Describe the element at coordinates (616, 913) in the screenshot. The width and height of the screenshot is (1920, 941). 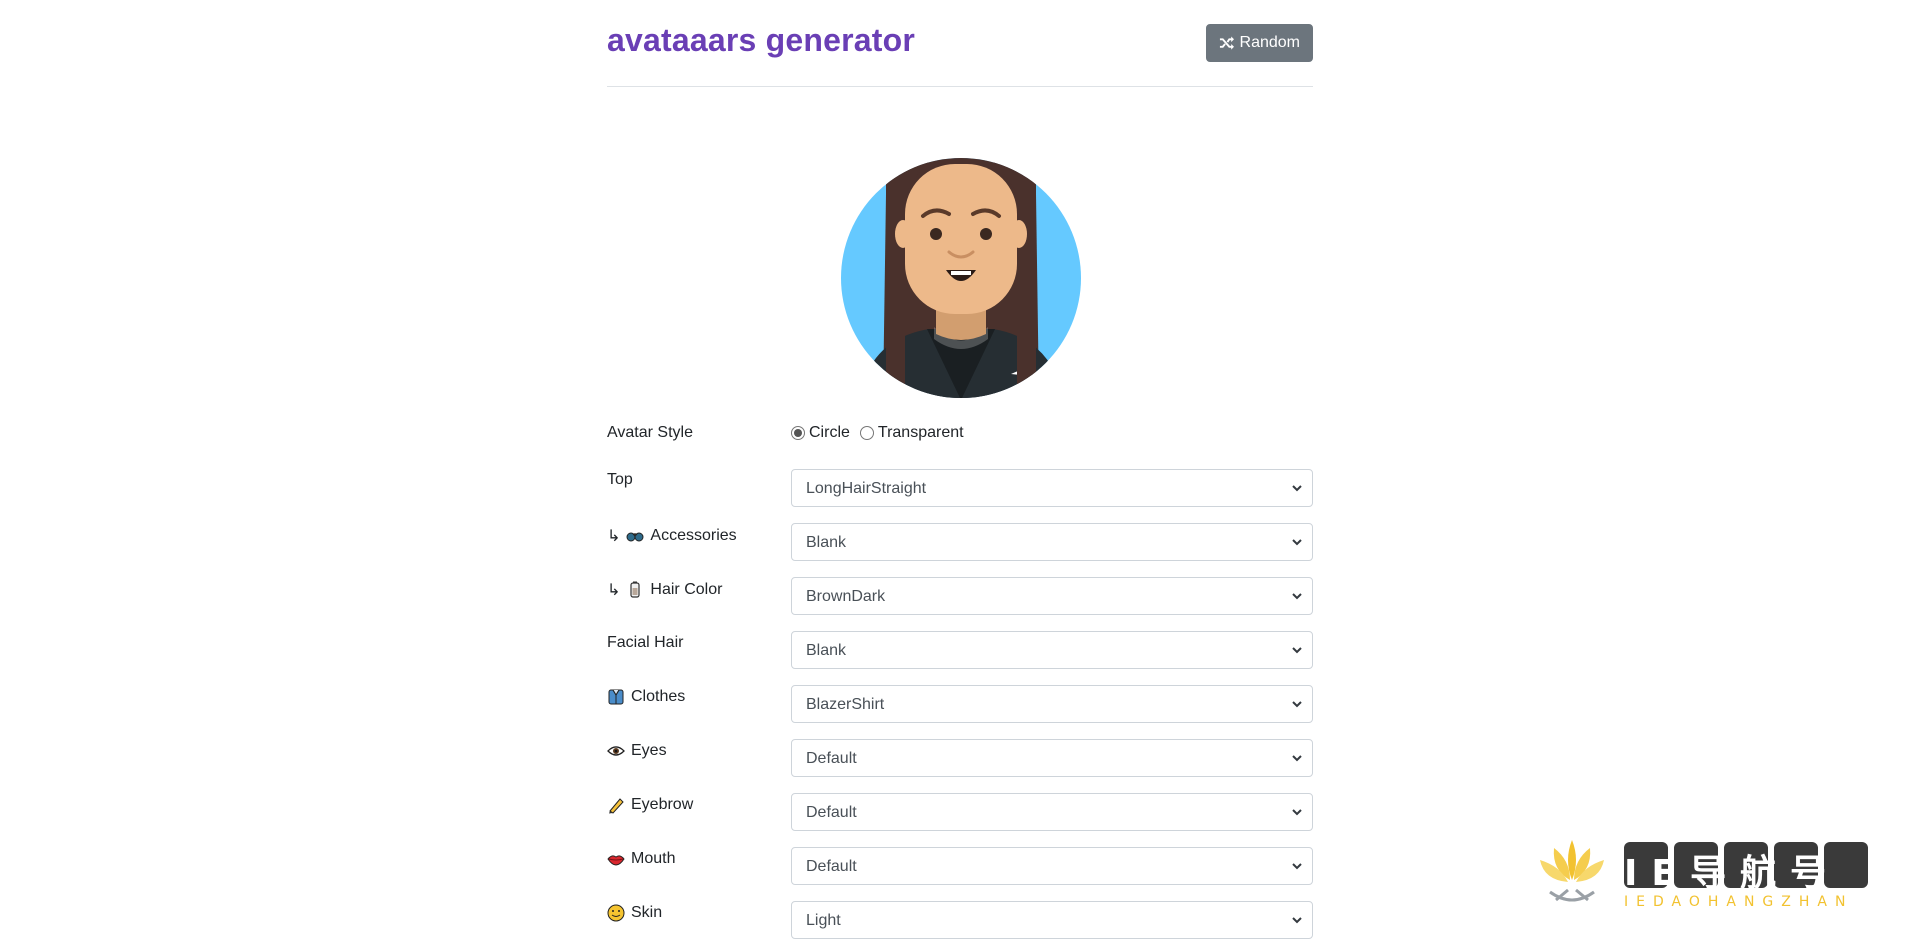
I see `skin-tone-icon` at that location.